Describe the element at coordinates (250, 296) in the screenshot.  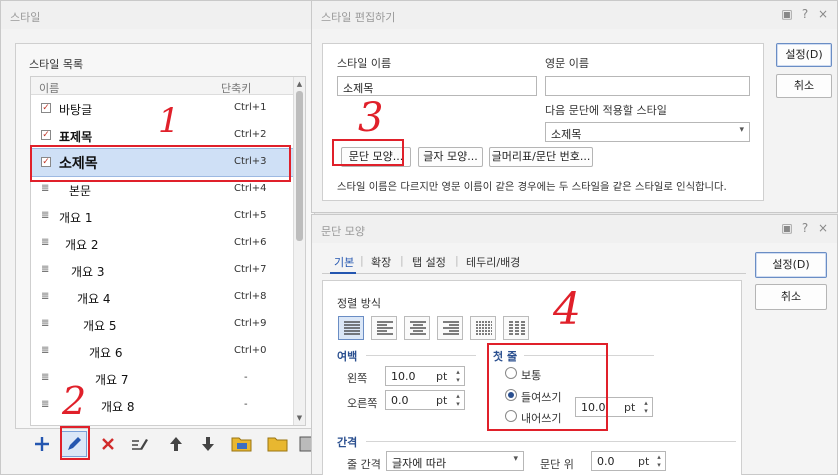
I see `style-shortcut: Ctrl+8` at that location.